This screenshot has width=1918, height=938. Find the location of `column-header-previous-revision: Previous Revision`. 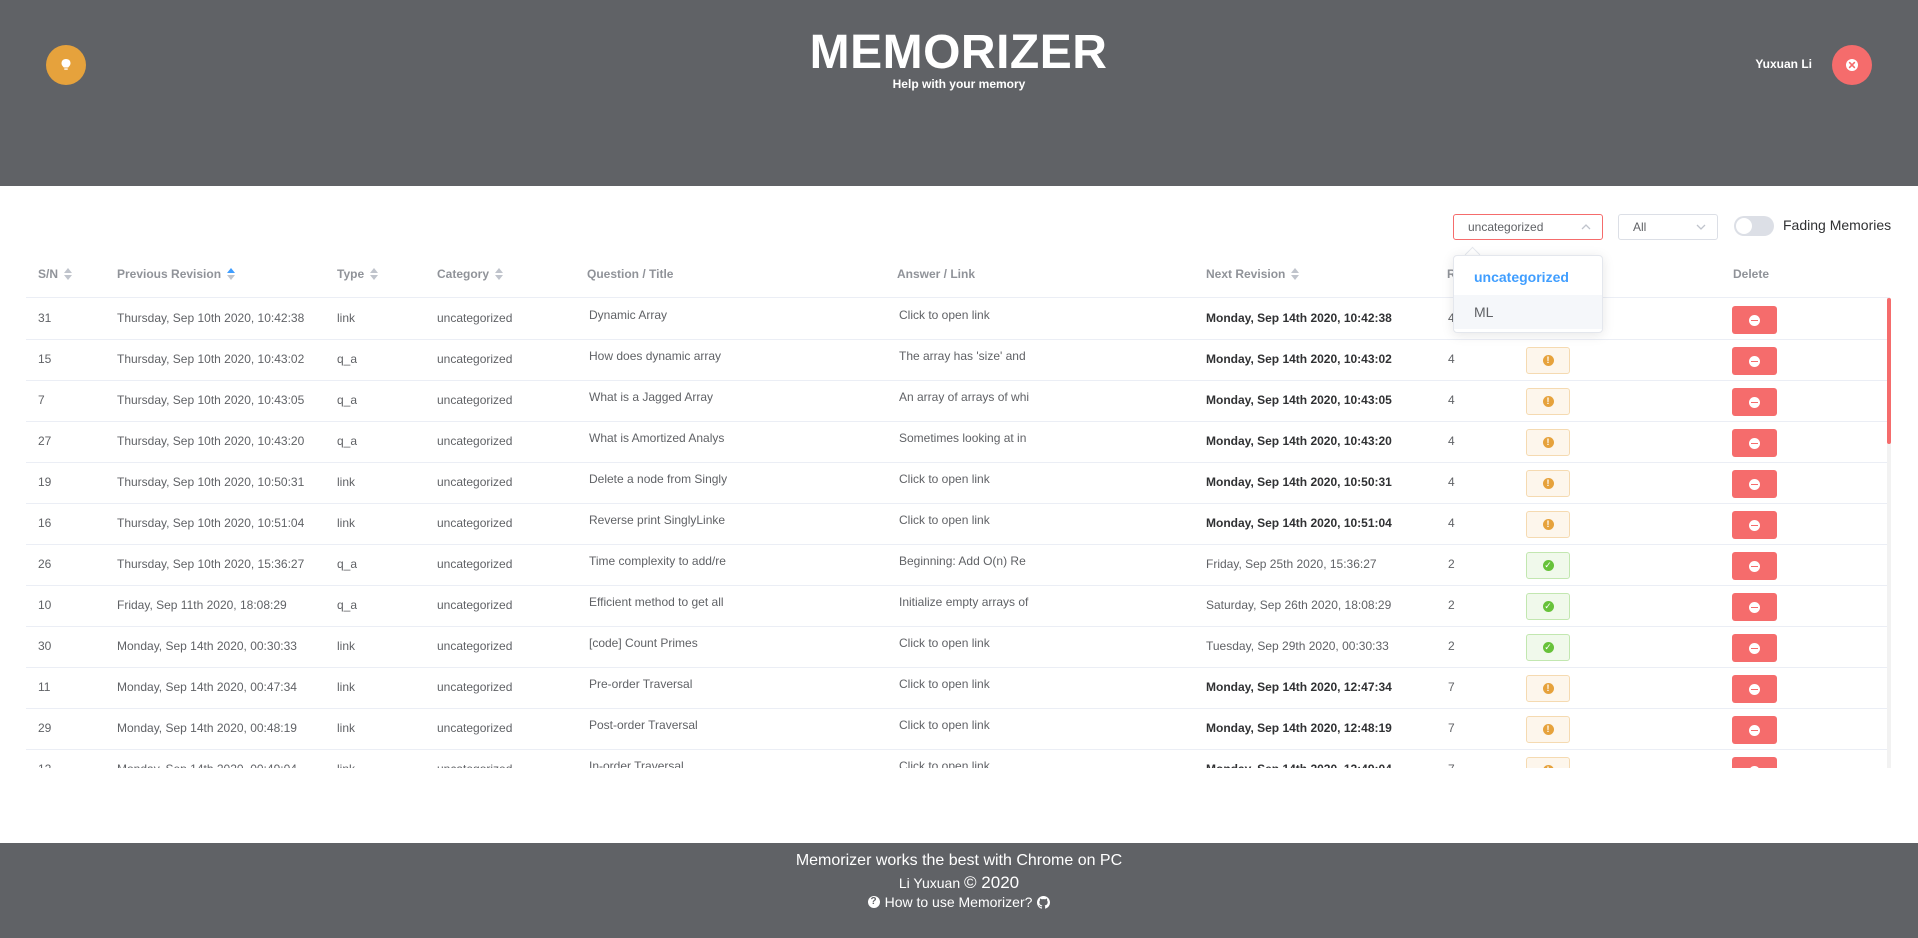

column-header-previous-revision: Previous Revision is located at coordinates (176, 274).